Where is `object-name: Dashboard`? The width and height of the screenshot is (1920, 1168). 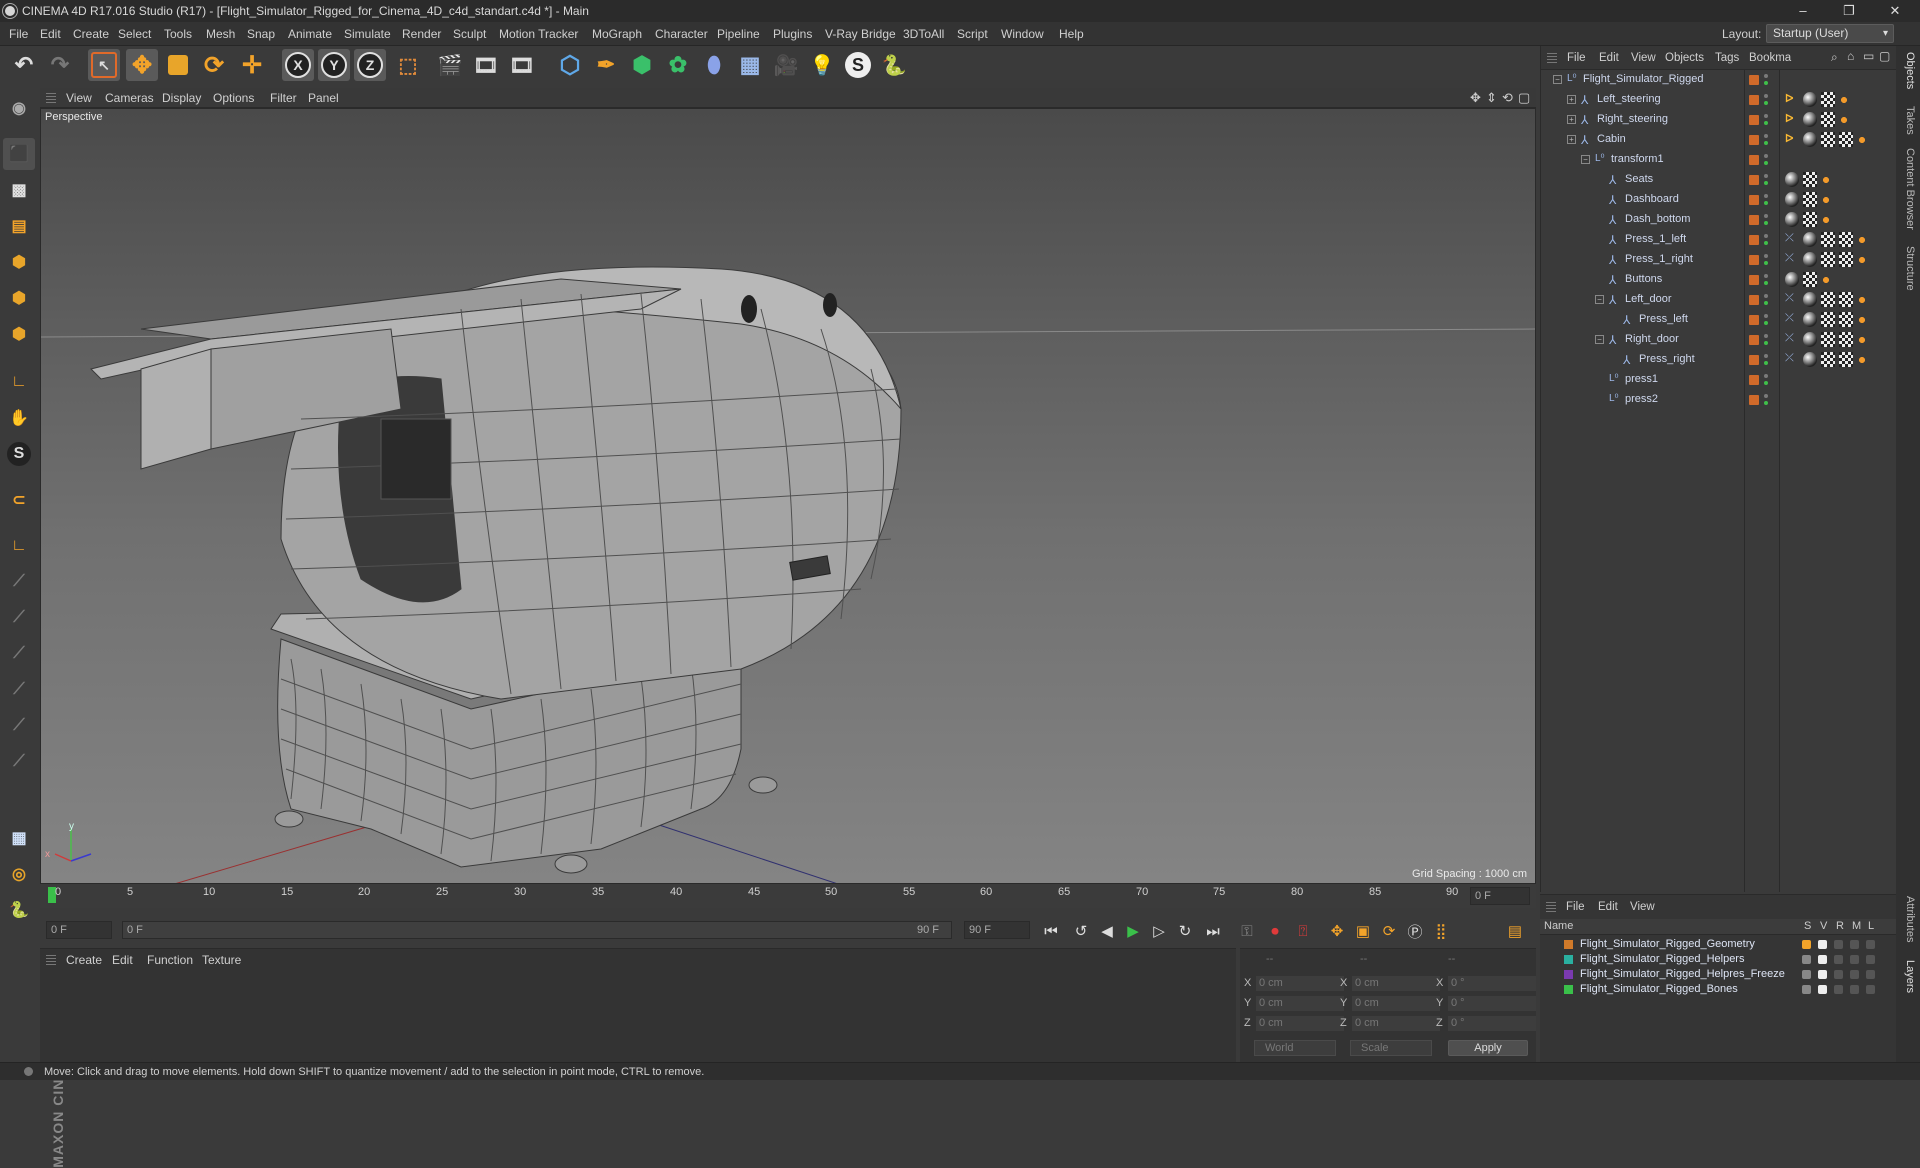
object-name: Dashboard is located at coordinates (1652, 199).